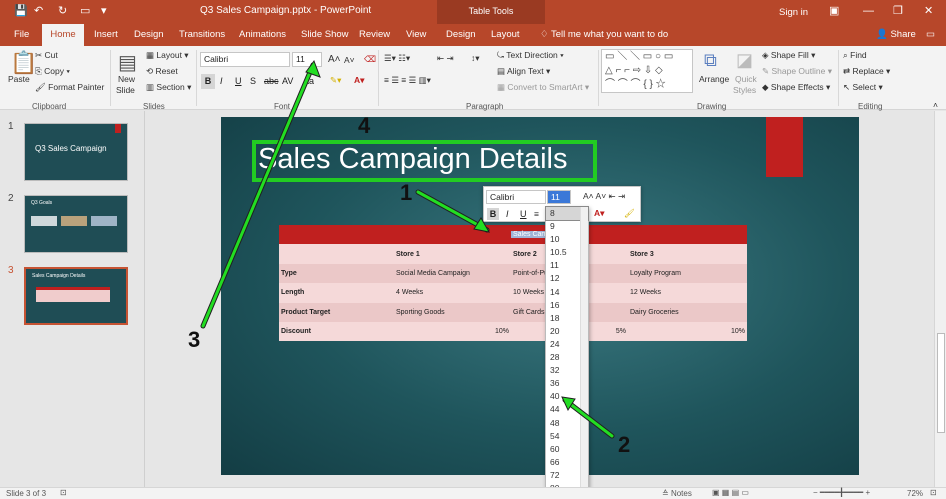 This screenshot has height=499, width=946. I want to click on spell-check-icon: ⊡, so click(63, 492).